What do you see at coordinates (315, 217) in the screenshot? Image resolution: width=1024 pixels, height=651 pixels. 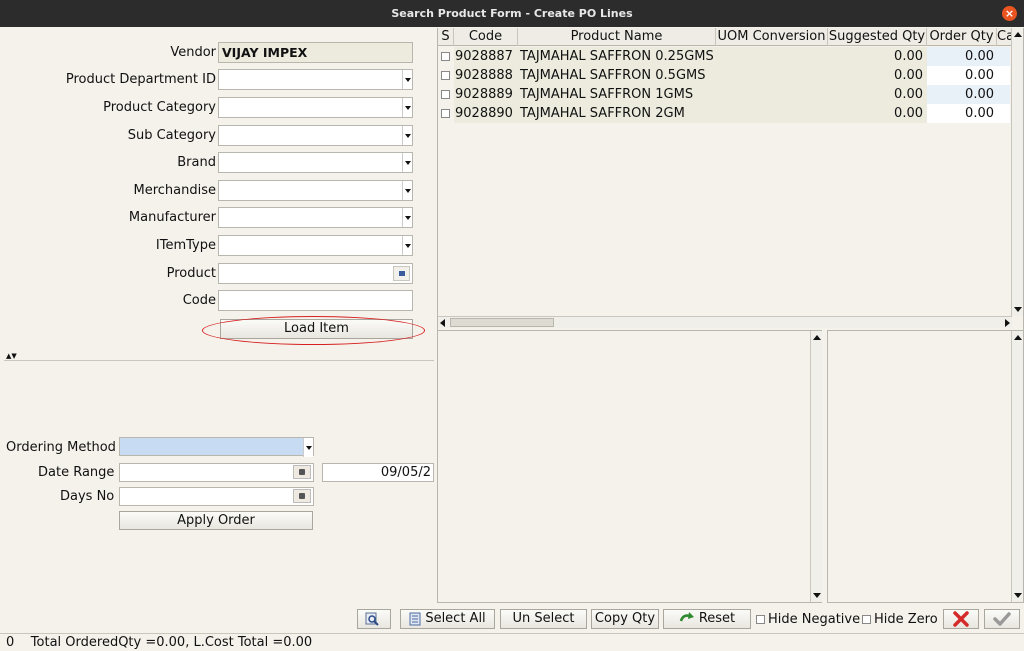 I see `manufacturer-dropdown` at bounding box center [315, 217].